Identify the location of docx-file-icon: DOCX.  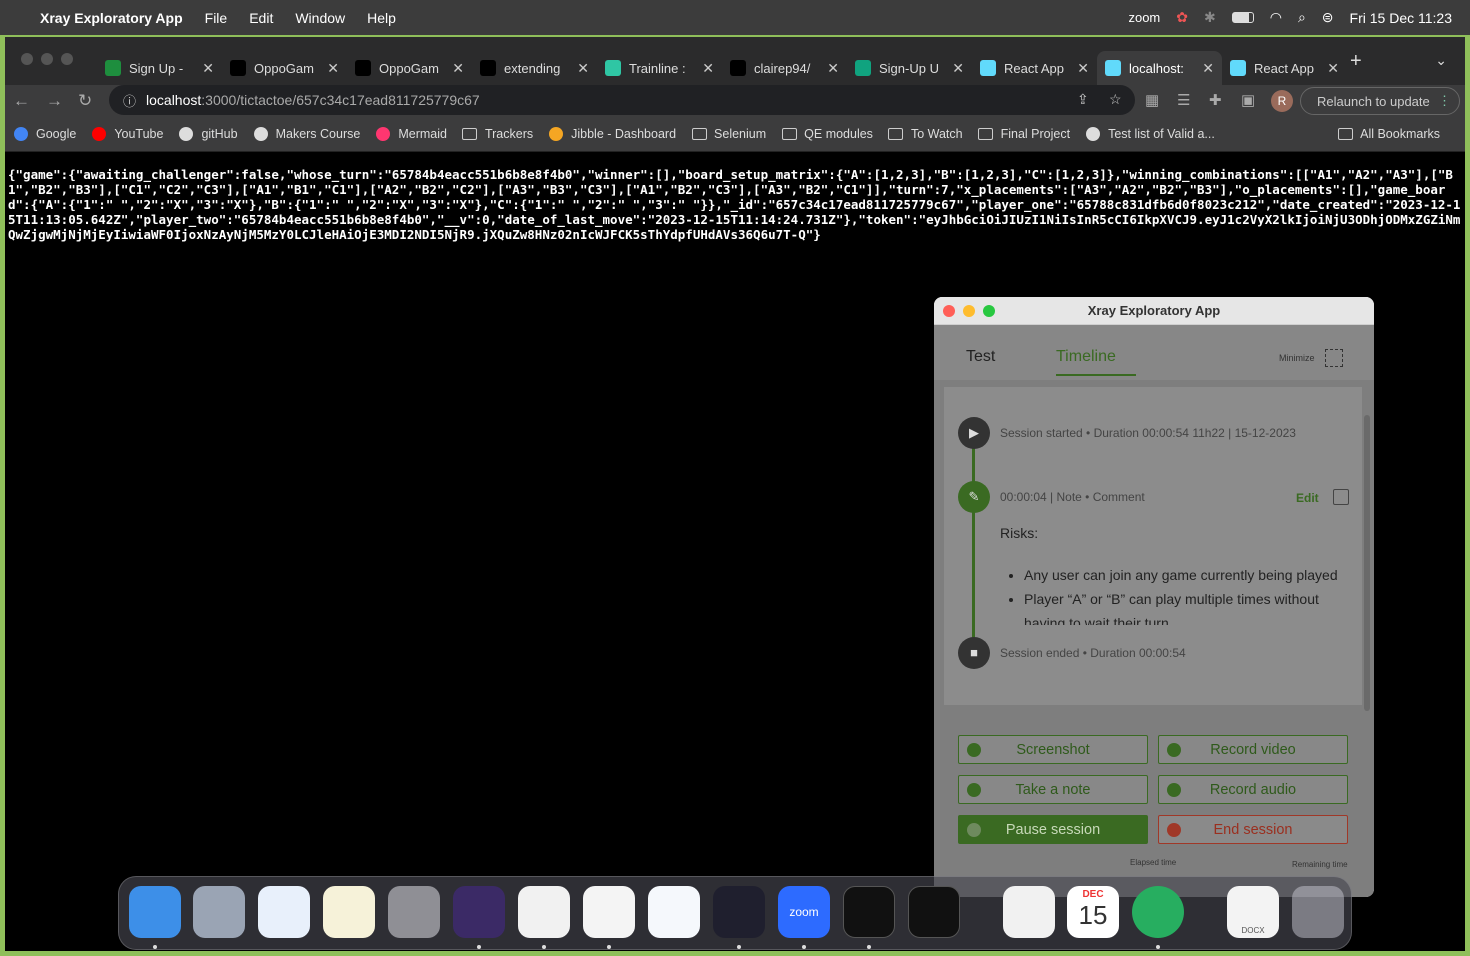
(1253, 912).